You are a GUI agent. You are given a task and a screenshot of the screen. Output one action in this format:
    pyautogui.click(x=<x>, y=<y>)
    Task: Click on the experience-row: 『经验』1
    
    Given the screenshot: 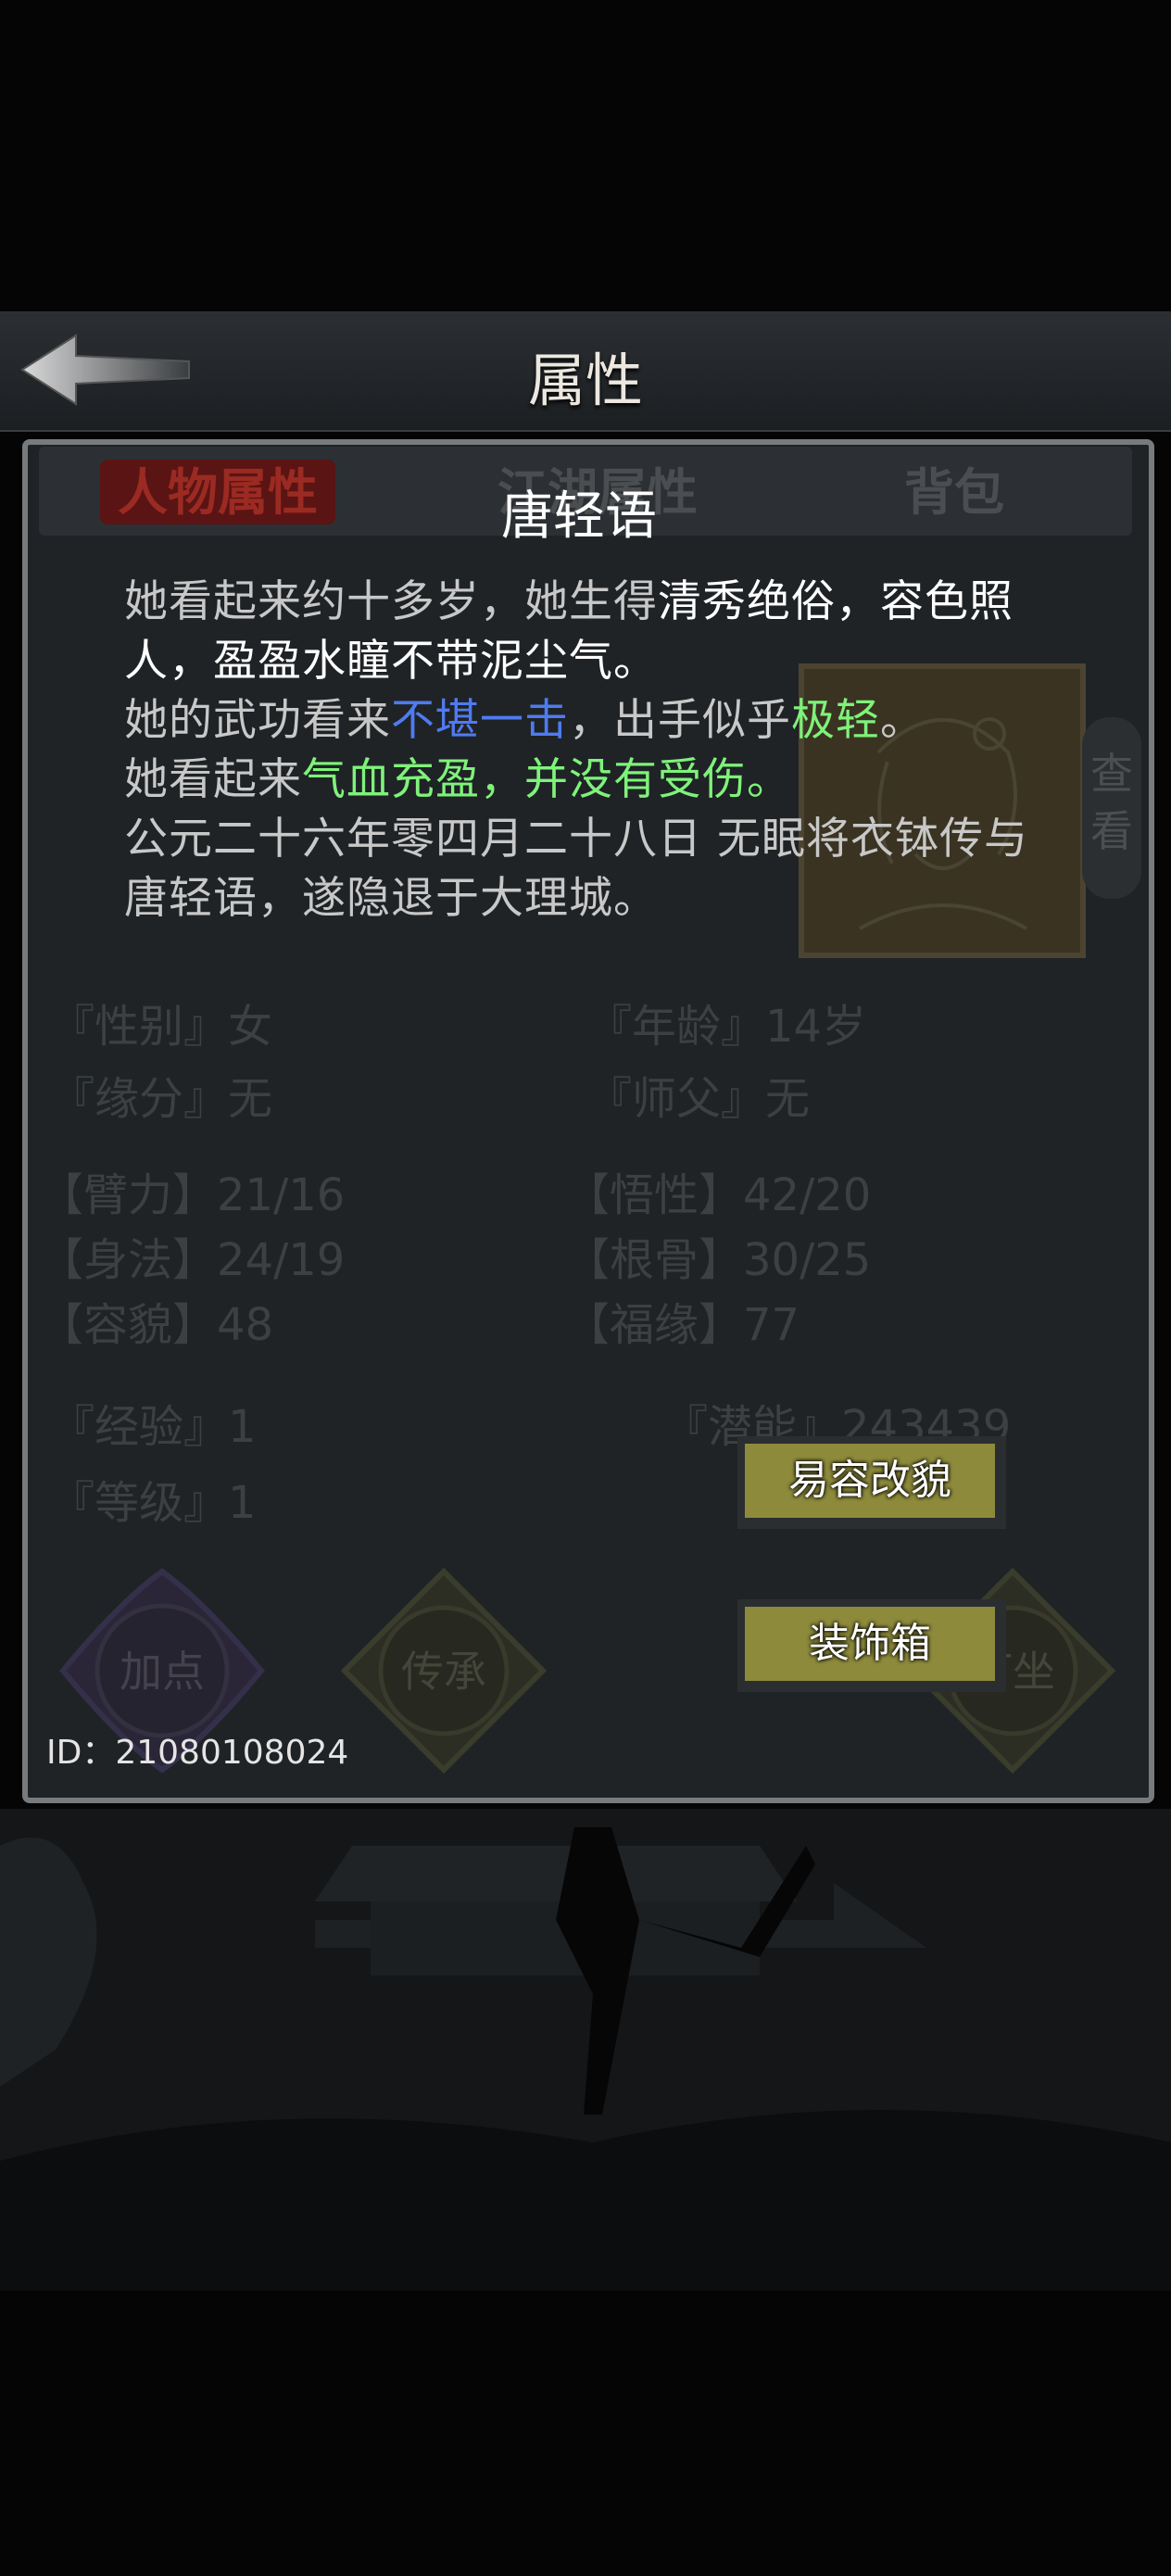 What is the action you would take?
    pyautogui.click(x=154, y=1427)
    